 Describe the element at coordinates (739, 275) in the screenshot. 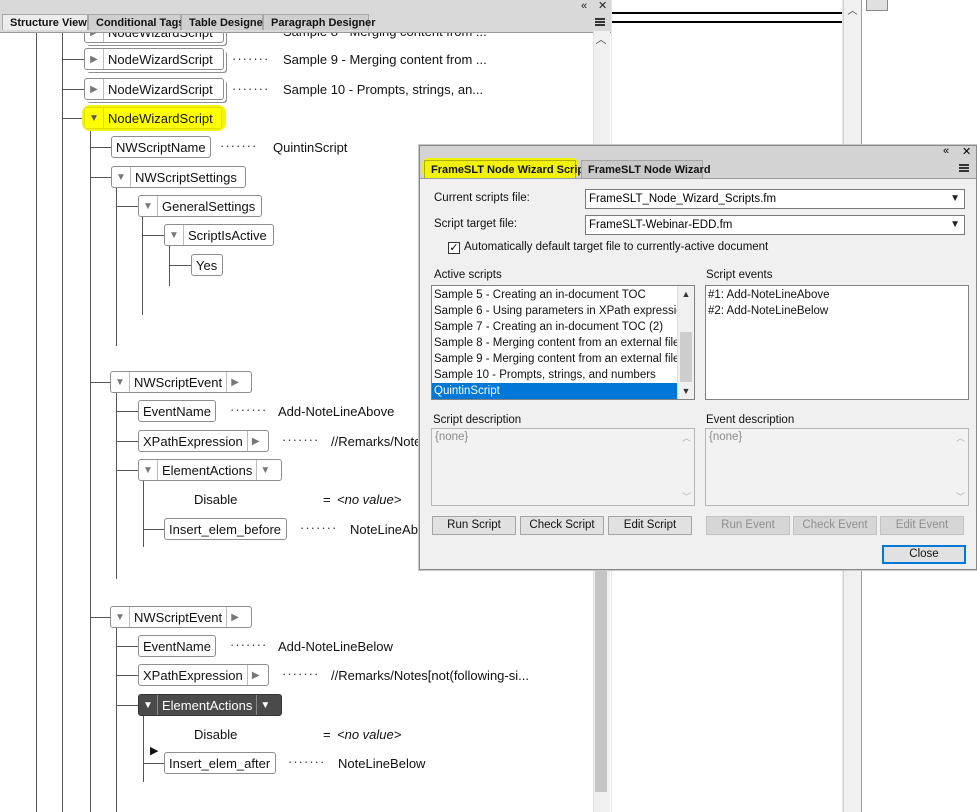

I see `script-events-label: Script events` at that location.